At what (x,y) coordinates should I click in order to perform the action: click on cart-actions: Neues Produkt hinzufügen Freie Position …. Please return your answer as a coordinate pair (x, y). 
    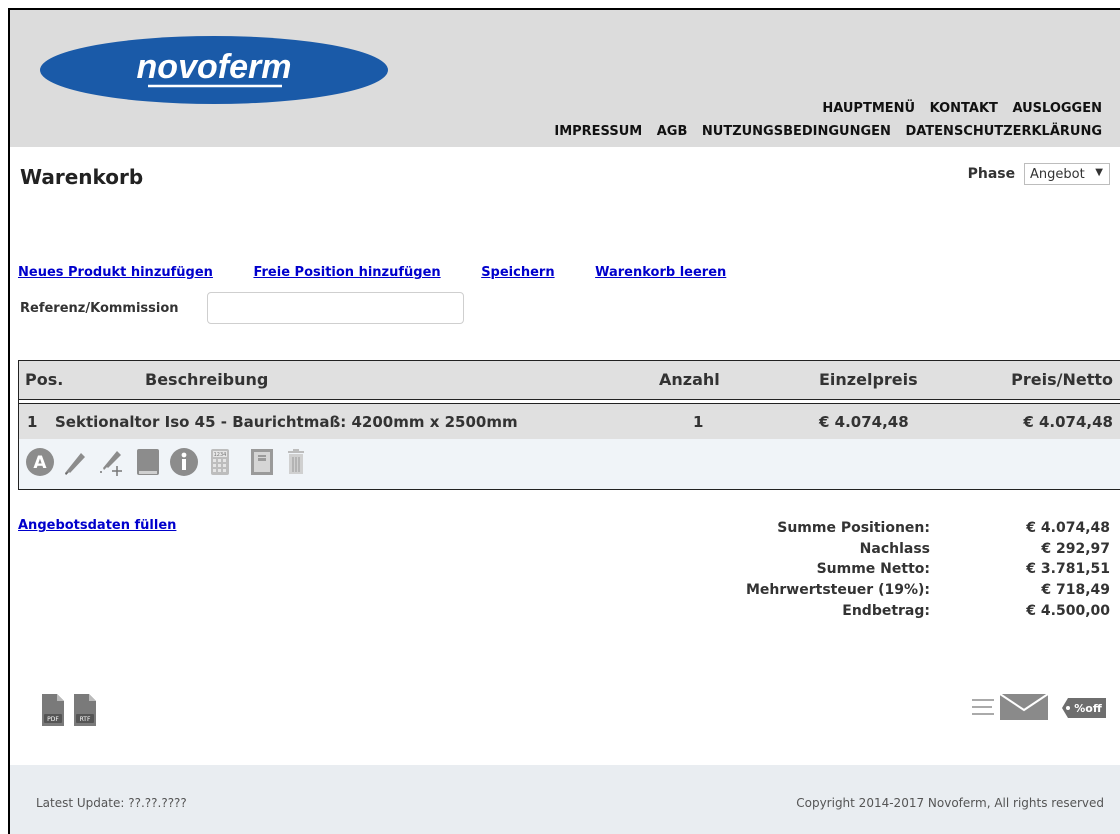
    Looking at the image, I should click on (390, 272).